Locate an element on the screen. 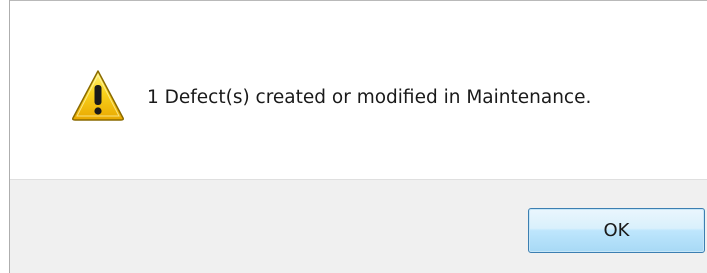 This screenshot has width=707, height=273. ok-button: OK is located at coordinates (616, 230).